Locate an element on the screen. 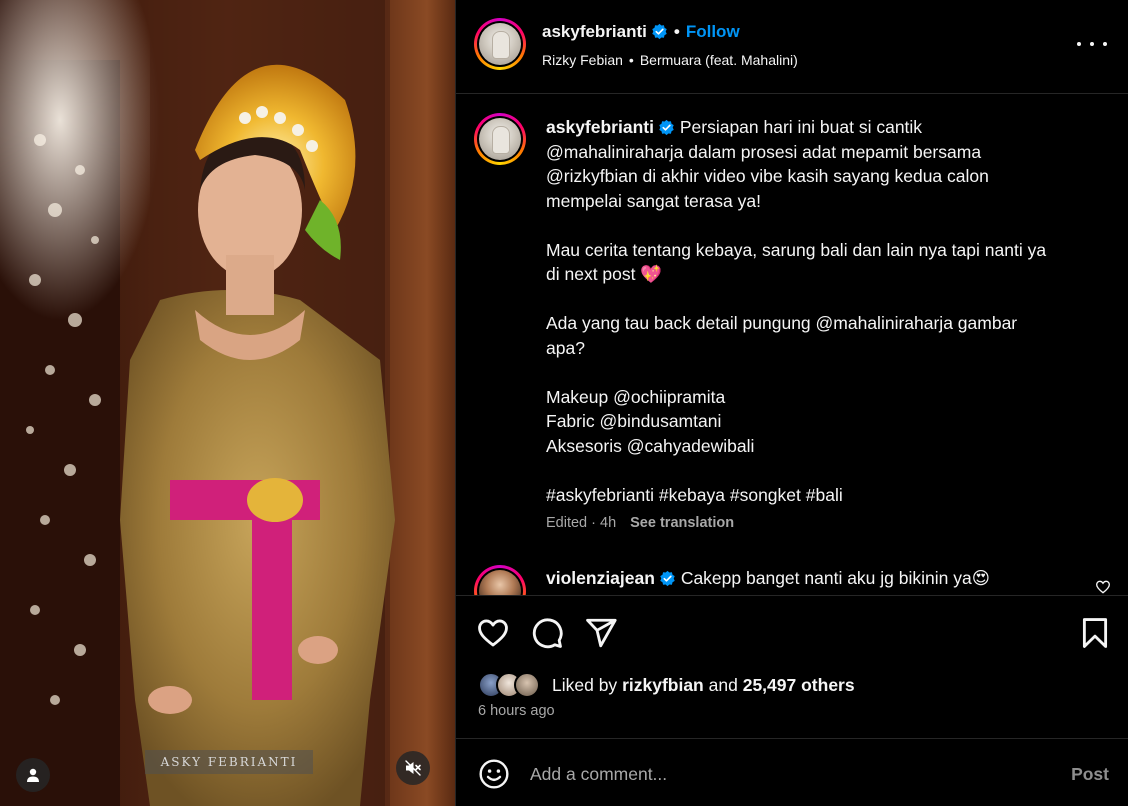 The height and width of the screenshot is (806, 1128). edited-timestamp: Edited · 4h is located at coordinates (581, 523).